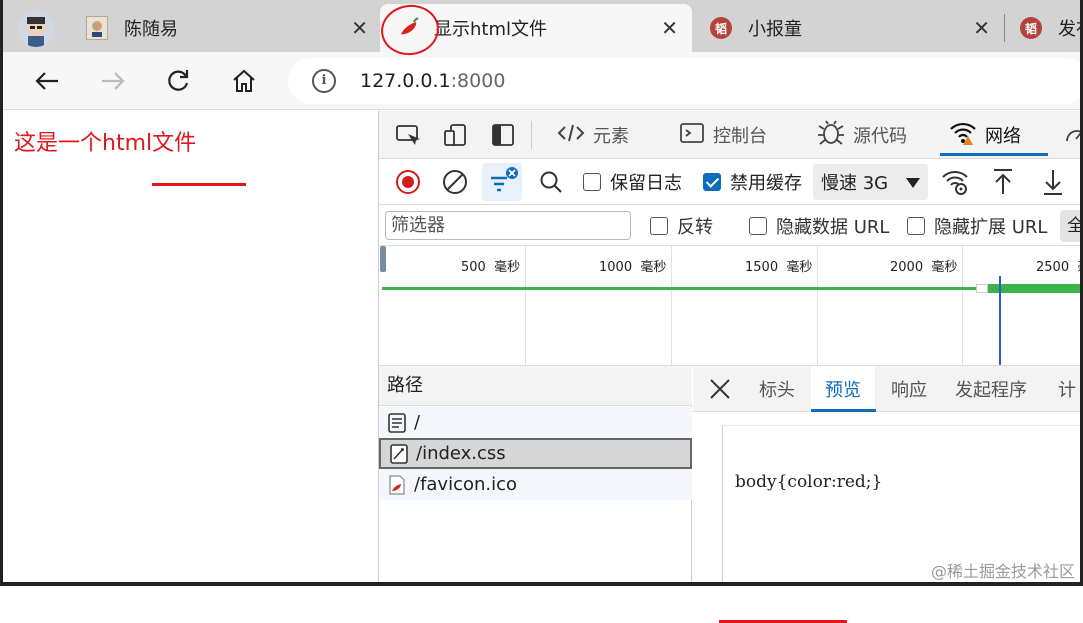 This screenshot has height=623, width=1083. I want to click on devtools-tab-bar: 元素 控制台 源代码 网络, so click(731, 135).